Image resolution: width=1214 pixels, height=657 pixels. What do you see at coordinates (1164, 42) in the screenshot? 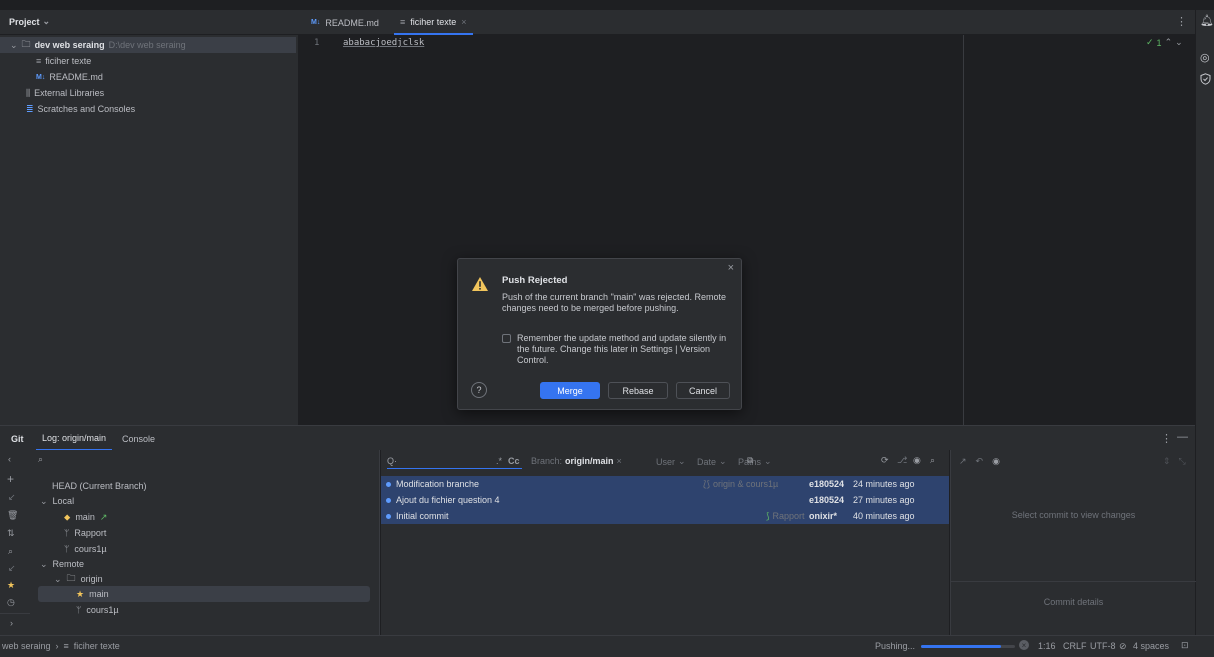
I see `inspection-widget: ✓ 1 ⌃ ⌄` at bounding box center [1164, 42].